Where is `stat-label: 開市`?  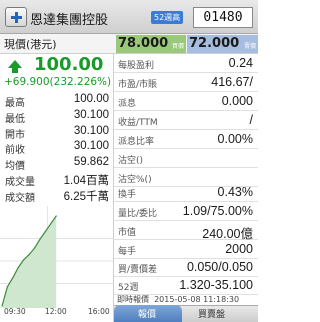 stat-label: 開市 is located at coordinates (15, 135).